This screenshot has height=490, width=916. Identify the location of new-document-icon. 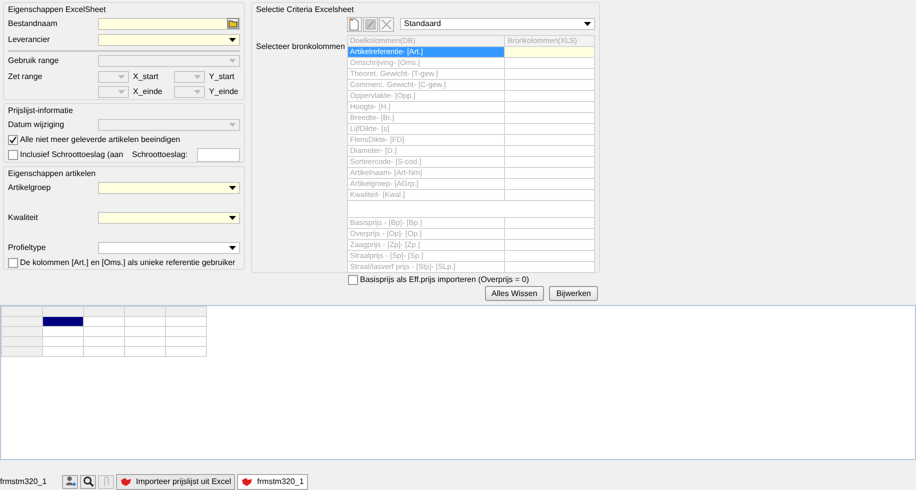
(354, 24).